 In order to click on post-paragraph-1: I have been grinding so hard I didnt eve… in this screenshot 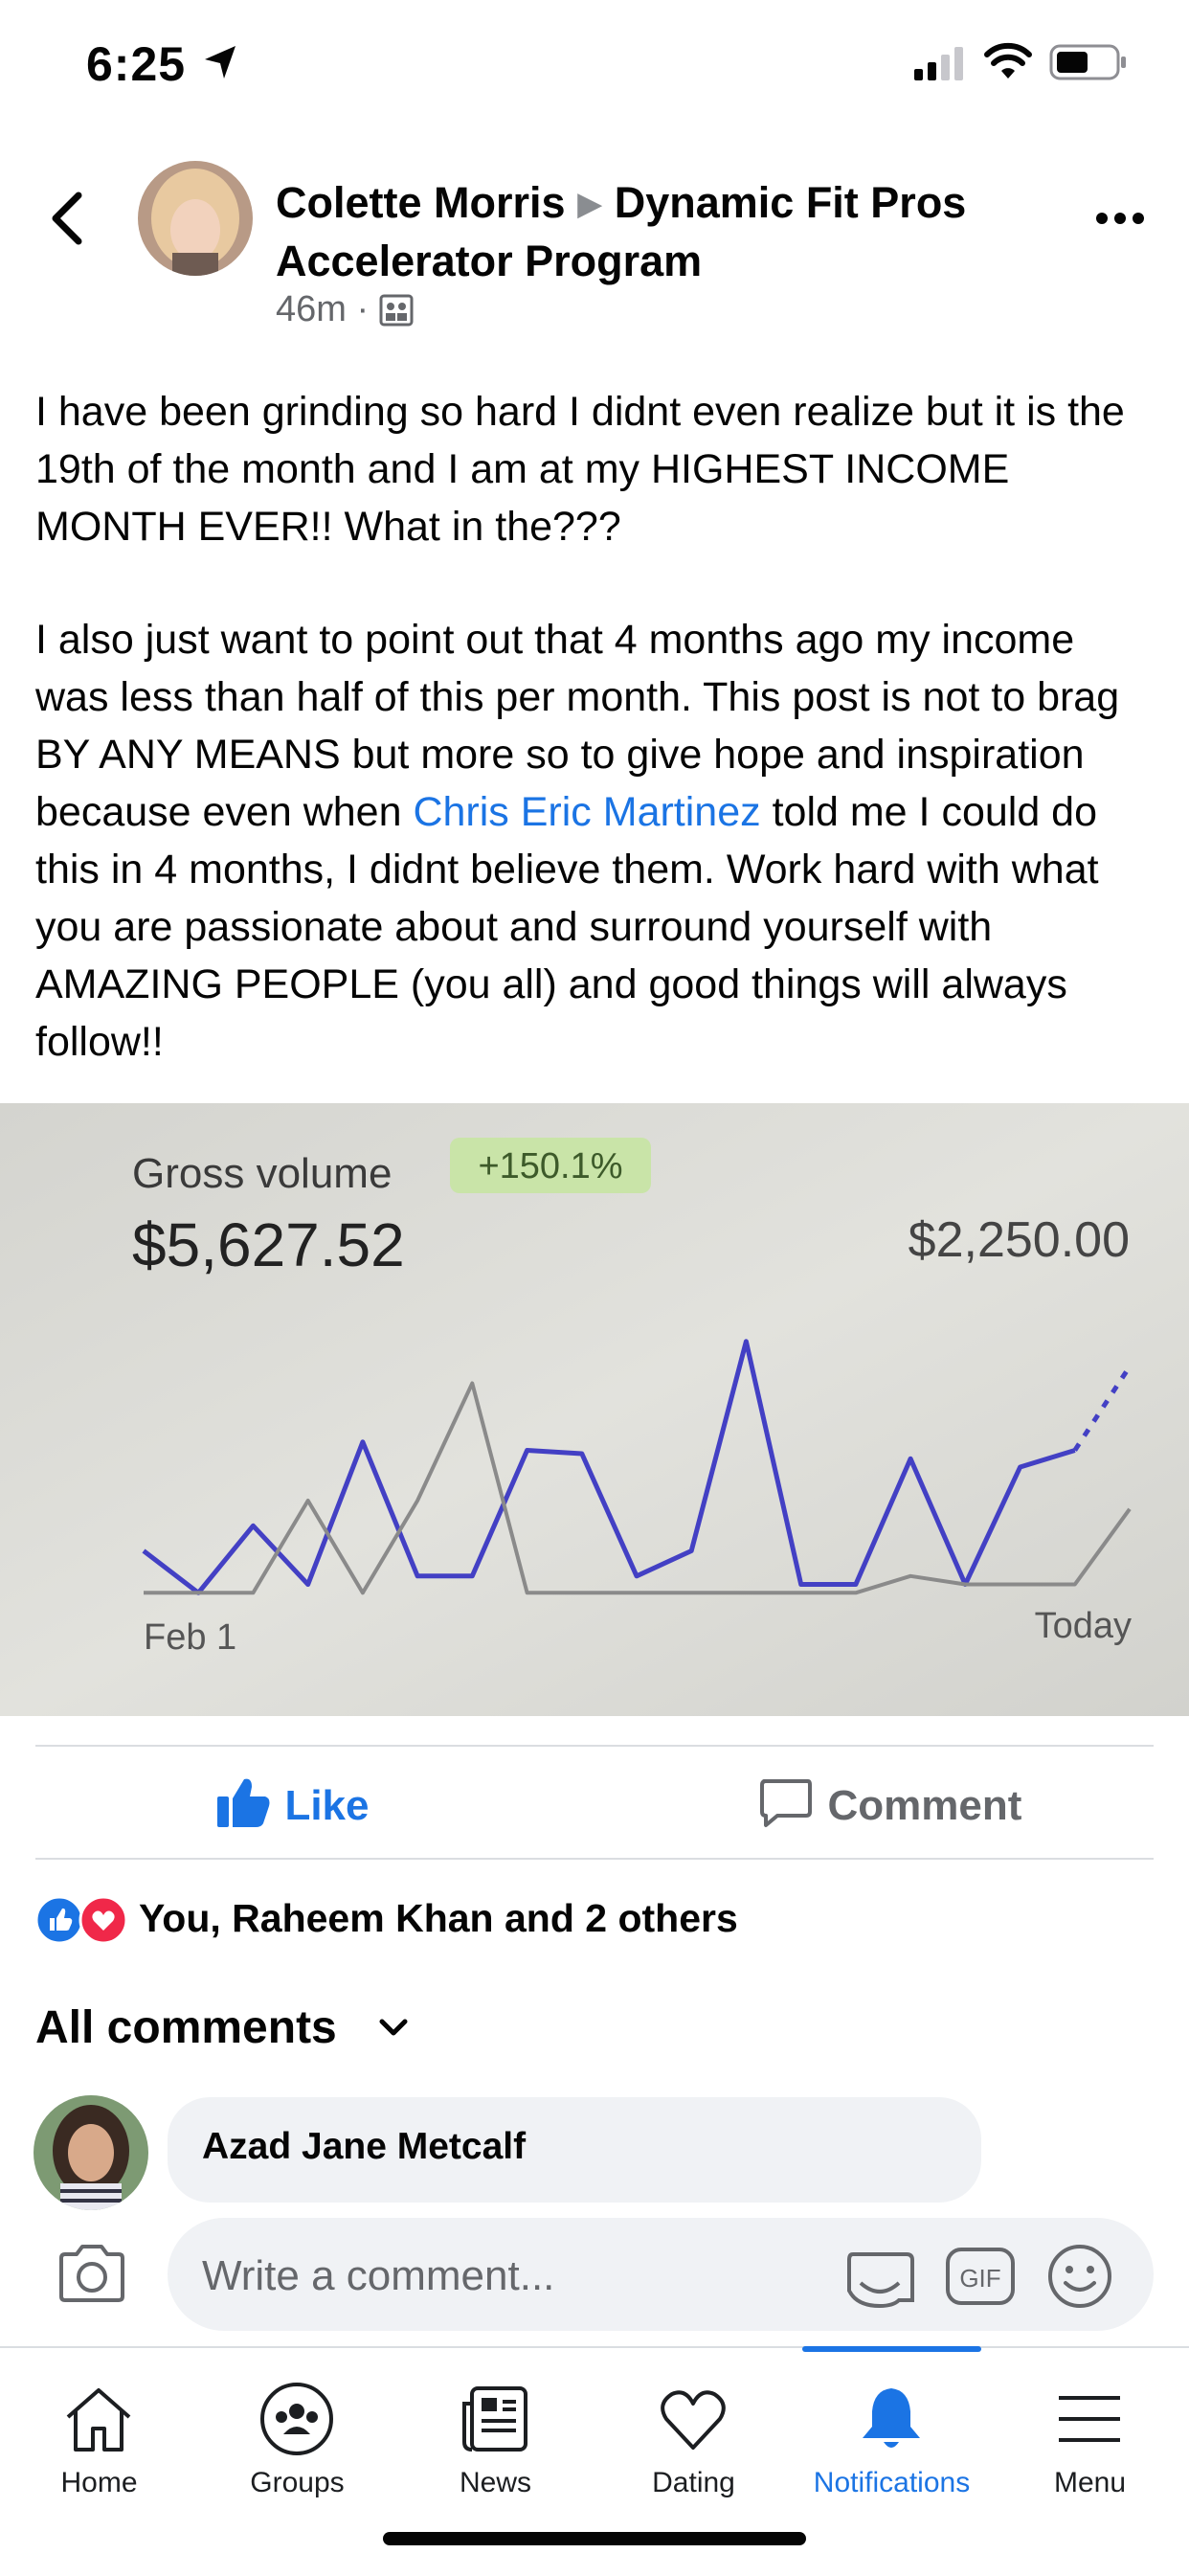, I will do `click(580, 469)`.